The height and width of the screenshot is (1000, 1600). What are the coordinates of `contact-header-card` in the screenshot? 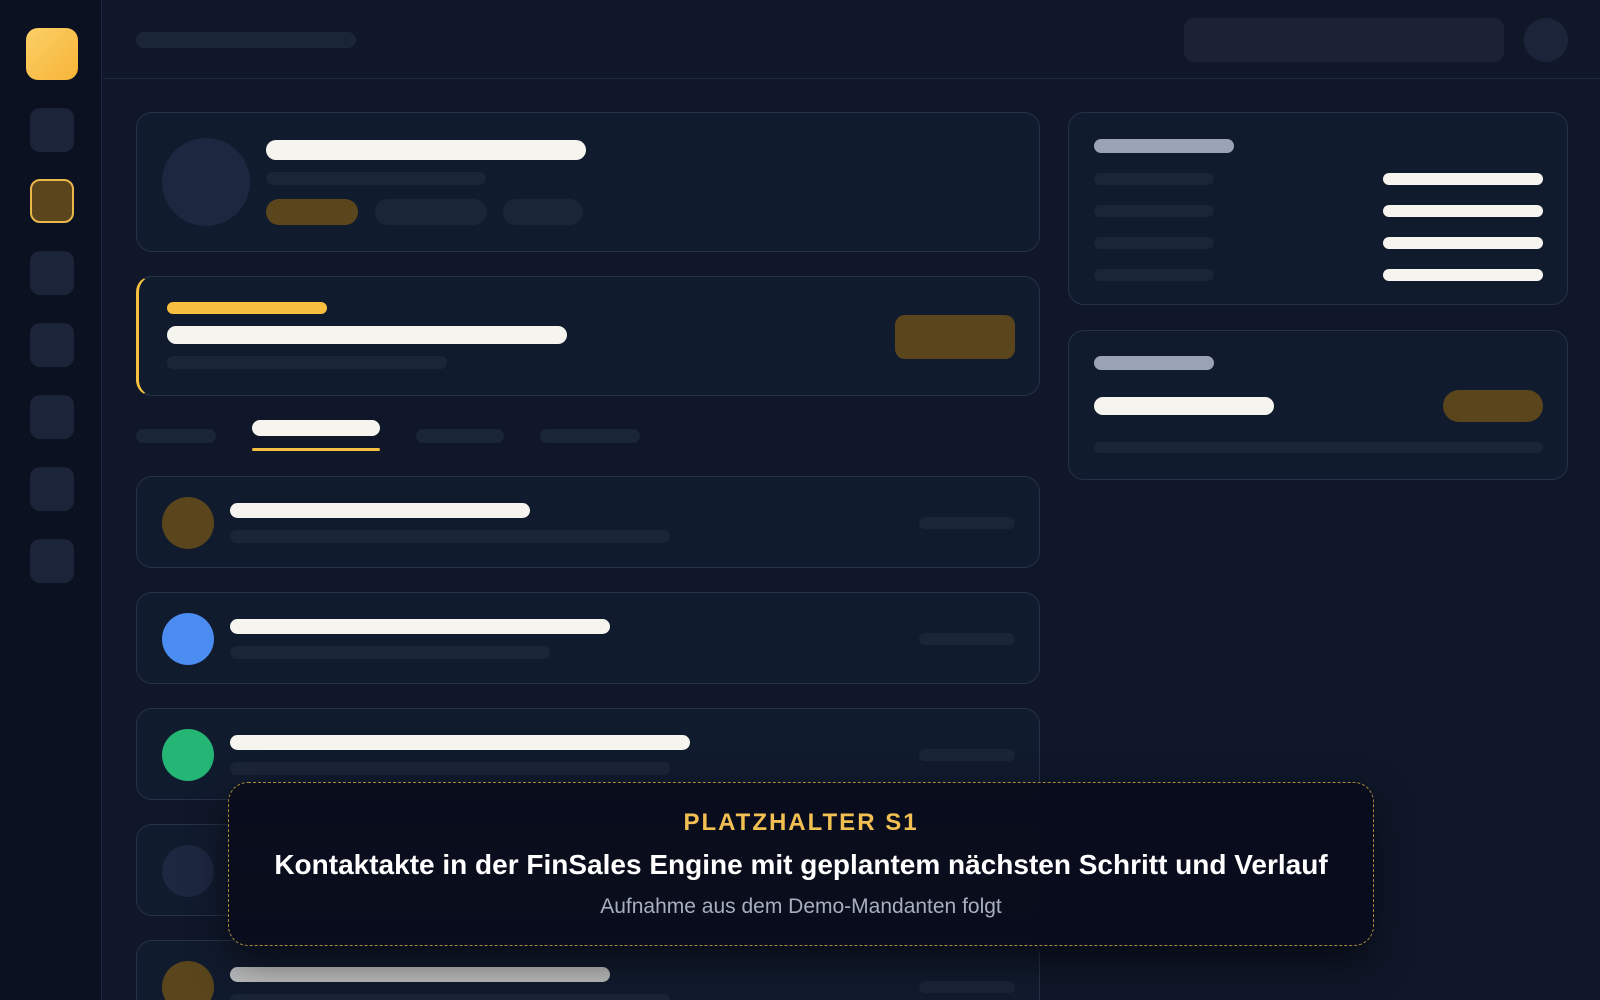 It's located at (588, 182).